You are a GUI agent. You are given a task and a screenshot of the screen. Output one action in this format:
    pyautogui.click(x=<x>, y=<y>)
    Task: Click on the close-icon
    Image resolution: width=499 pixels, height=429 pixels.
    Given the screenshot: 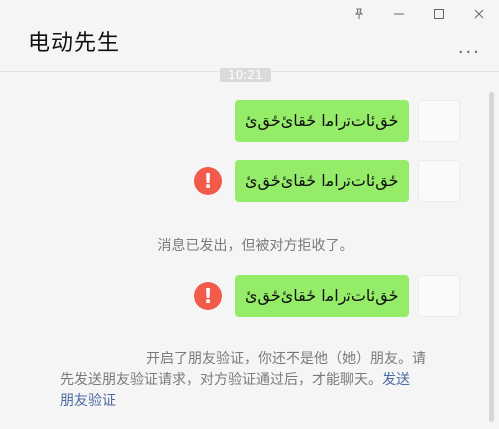 What is the action you would take?
    pyautogui.click(x=479, y=14)
    